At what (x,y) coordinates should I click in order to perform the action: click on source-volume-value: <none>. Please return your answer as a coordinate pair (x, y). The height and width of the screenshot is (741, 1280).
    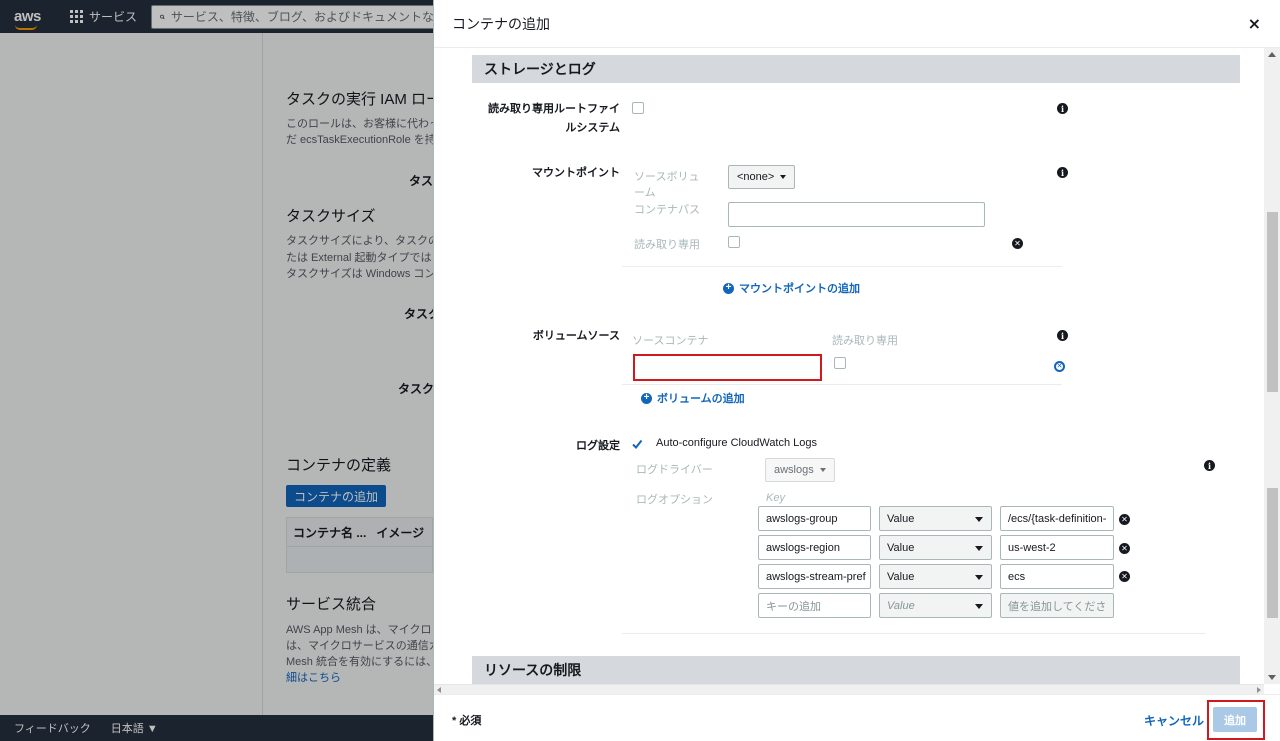
    Looking at the image, I should click on (756, 177).